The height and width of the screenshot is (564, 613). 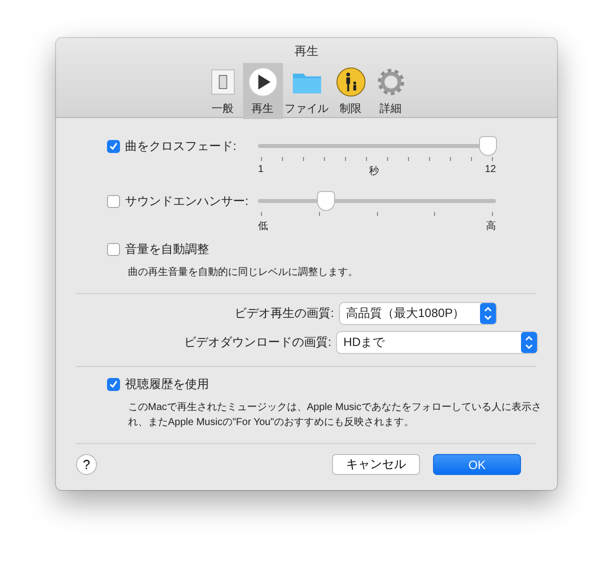 I want to click on gear-icon, so click(x=391, y=82).